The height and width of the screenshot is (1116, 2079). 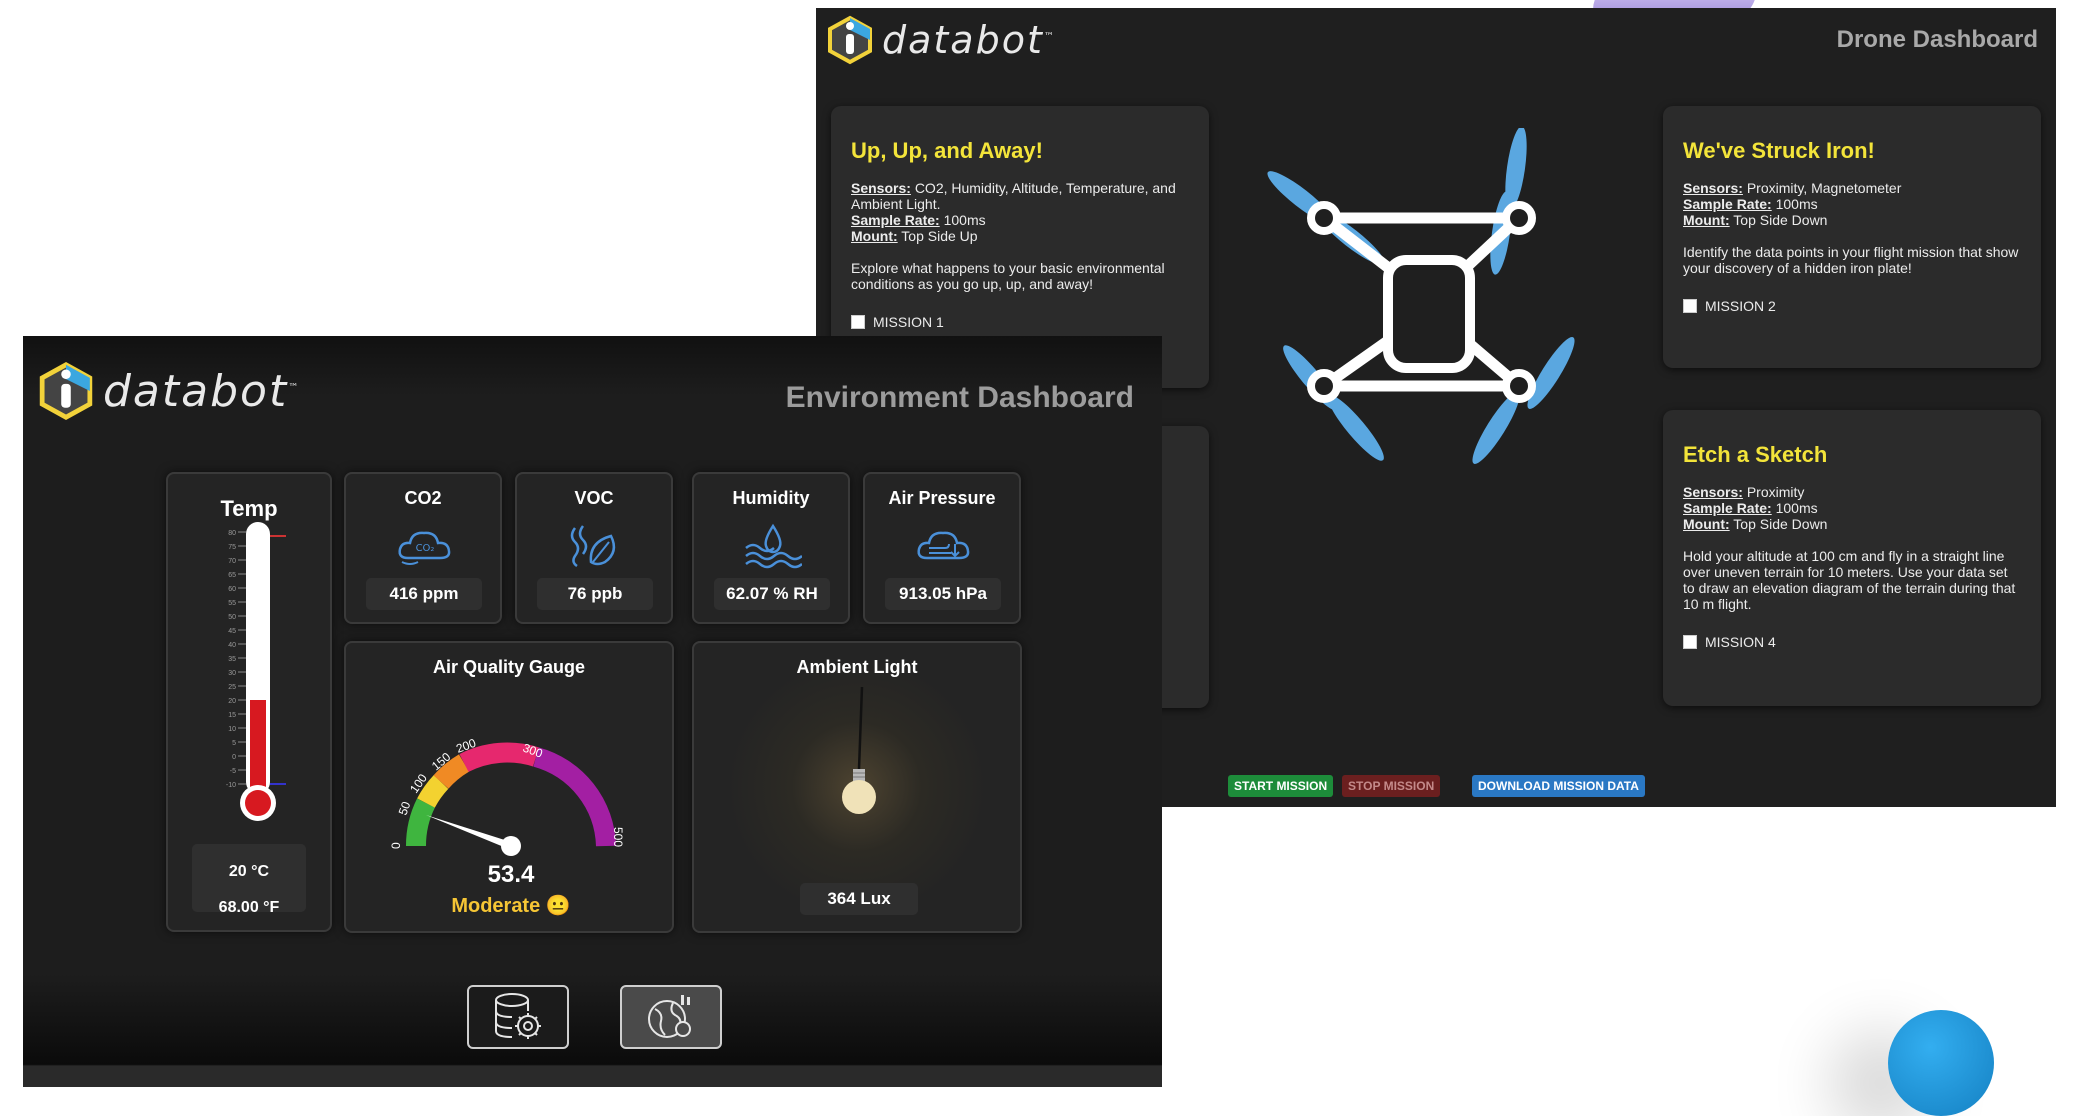 What do you see at coordinates (518, 1017) in the screenshot?
I see `data-settings-button` at bounding box center [518, 1017].